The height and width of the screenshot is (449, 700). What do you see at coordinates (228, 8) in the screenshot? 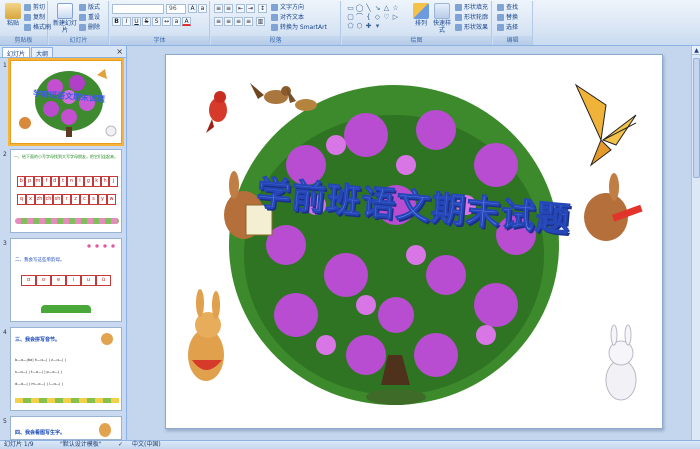
I see `numbering-icon: ≡` at bounding box center [228, 8].